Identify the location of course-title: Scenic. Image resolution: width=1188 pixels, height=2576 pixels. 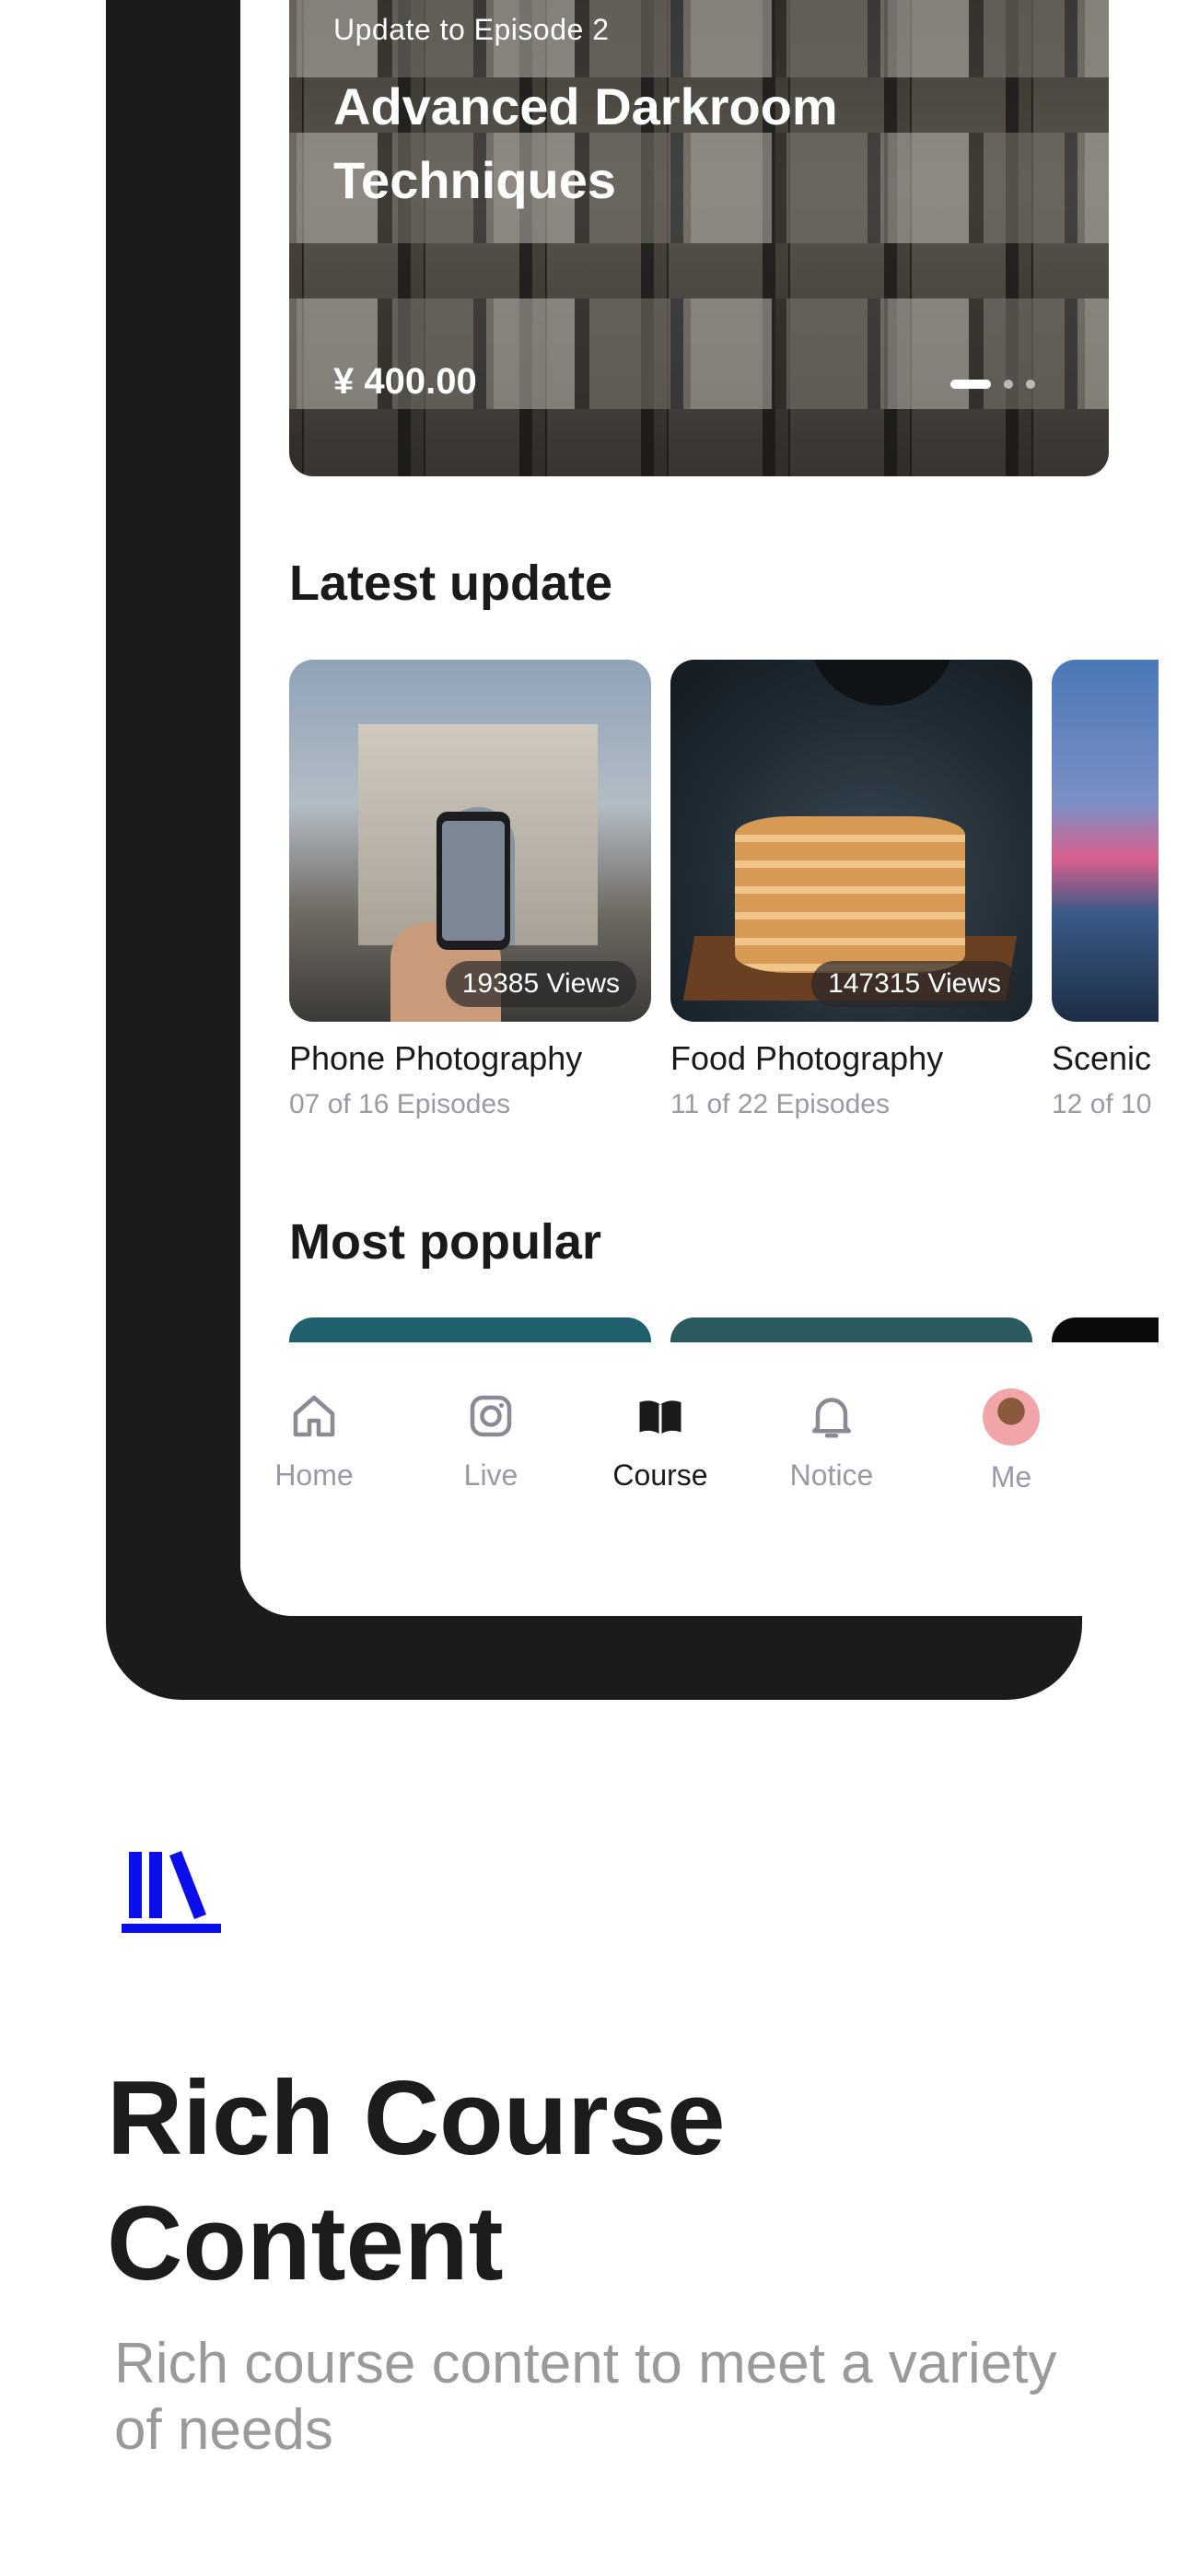
(1101, 1058).